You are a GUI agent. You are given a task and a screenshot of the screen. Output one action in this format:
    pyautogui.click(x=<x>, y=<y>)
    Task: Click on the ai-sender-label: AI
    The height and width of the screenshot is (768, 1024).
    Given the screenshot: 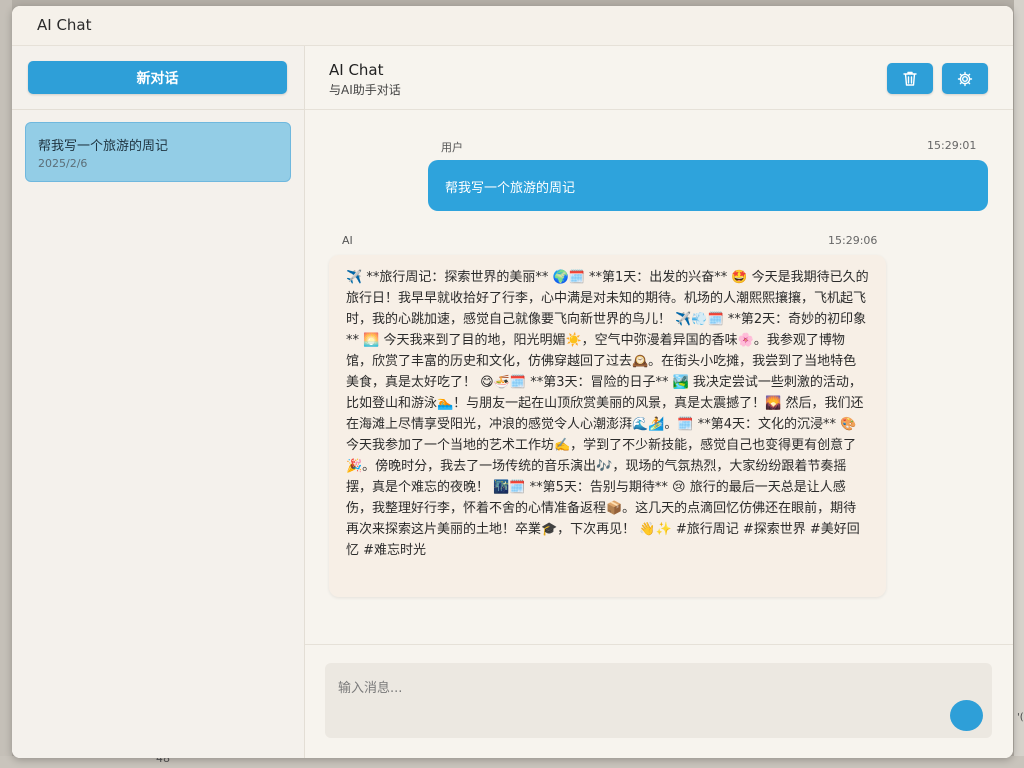 What is the action you would take?
    pyautogui.click(x=347, y=240)
    